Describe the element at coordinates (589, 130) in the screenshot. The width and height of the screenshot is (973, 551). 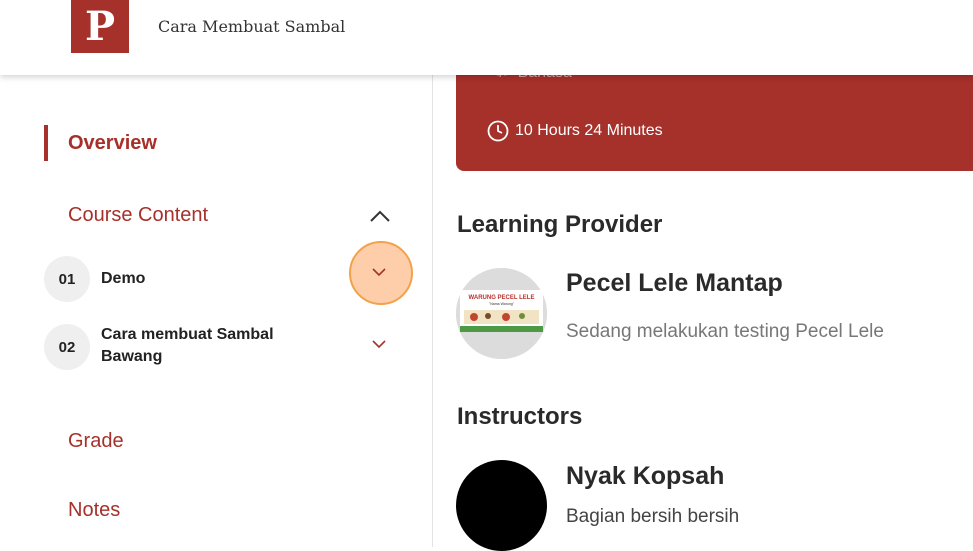
I see `duration-text: 10 Hours 24 Minutes` at that location.